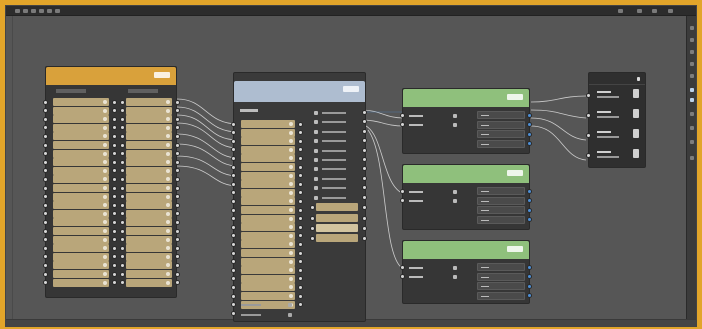  Describe the element at coordinates (636, 133) in the screenshot. I see `output-toggle` at that location.